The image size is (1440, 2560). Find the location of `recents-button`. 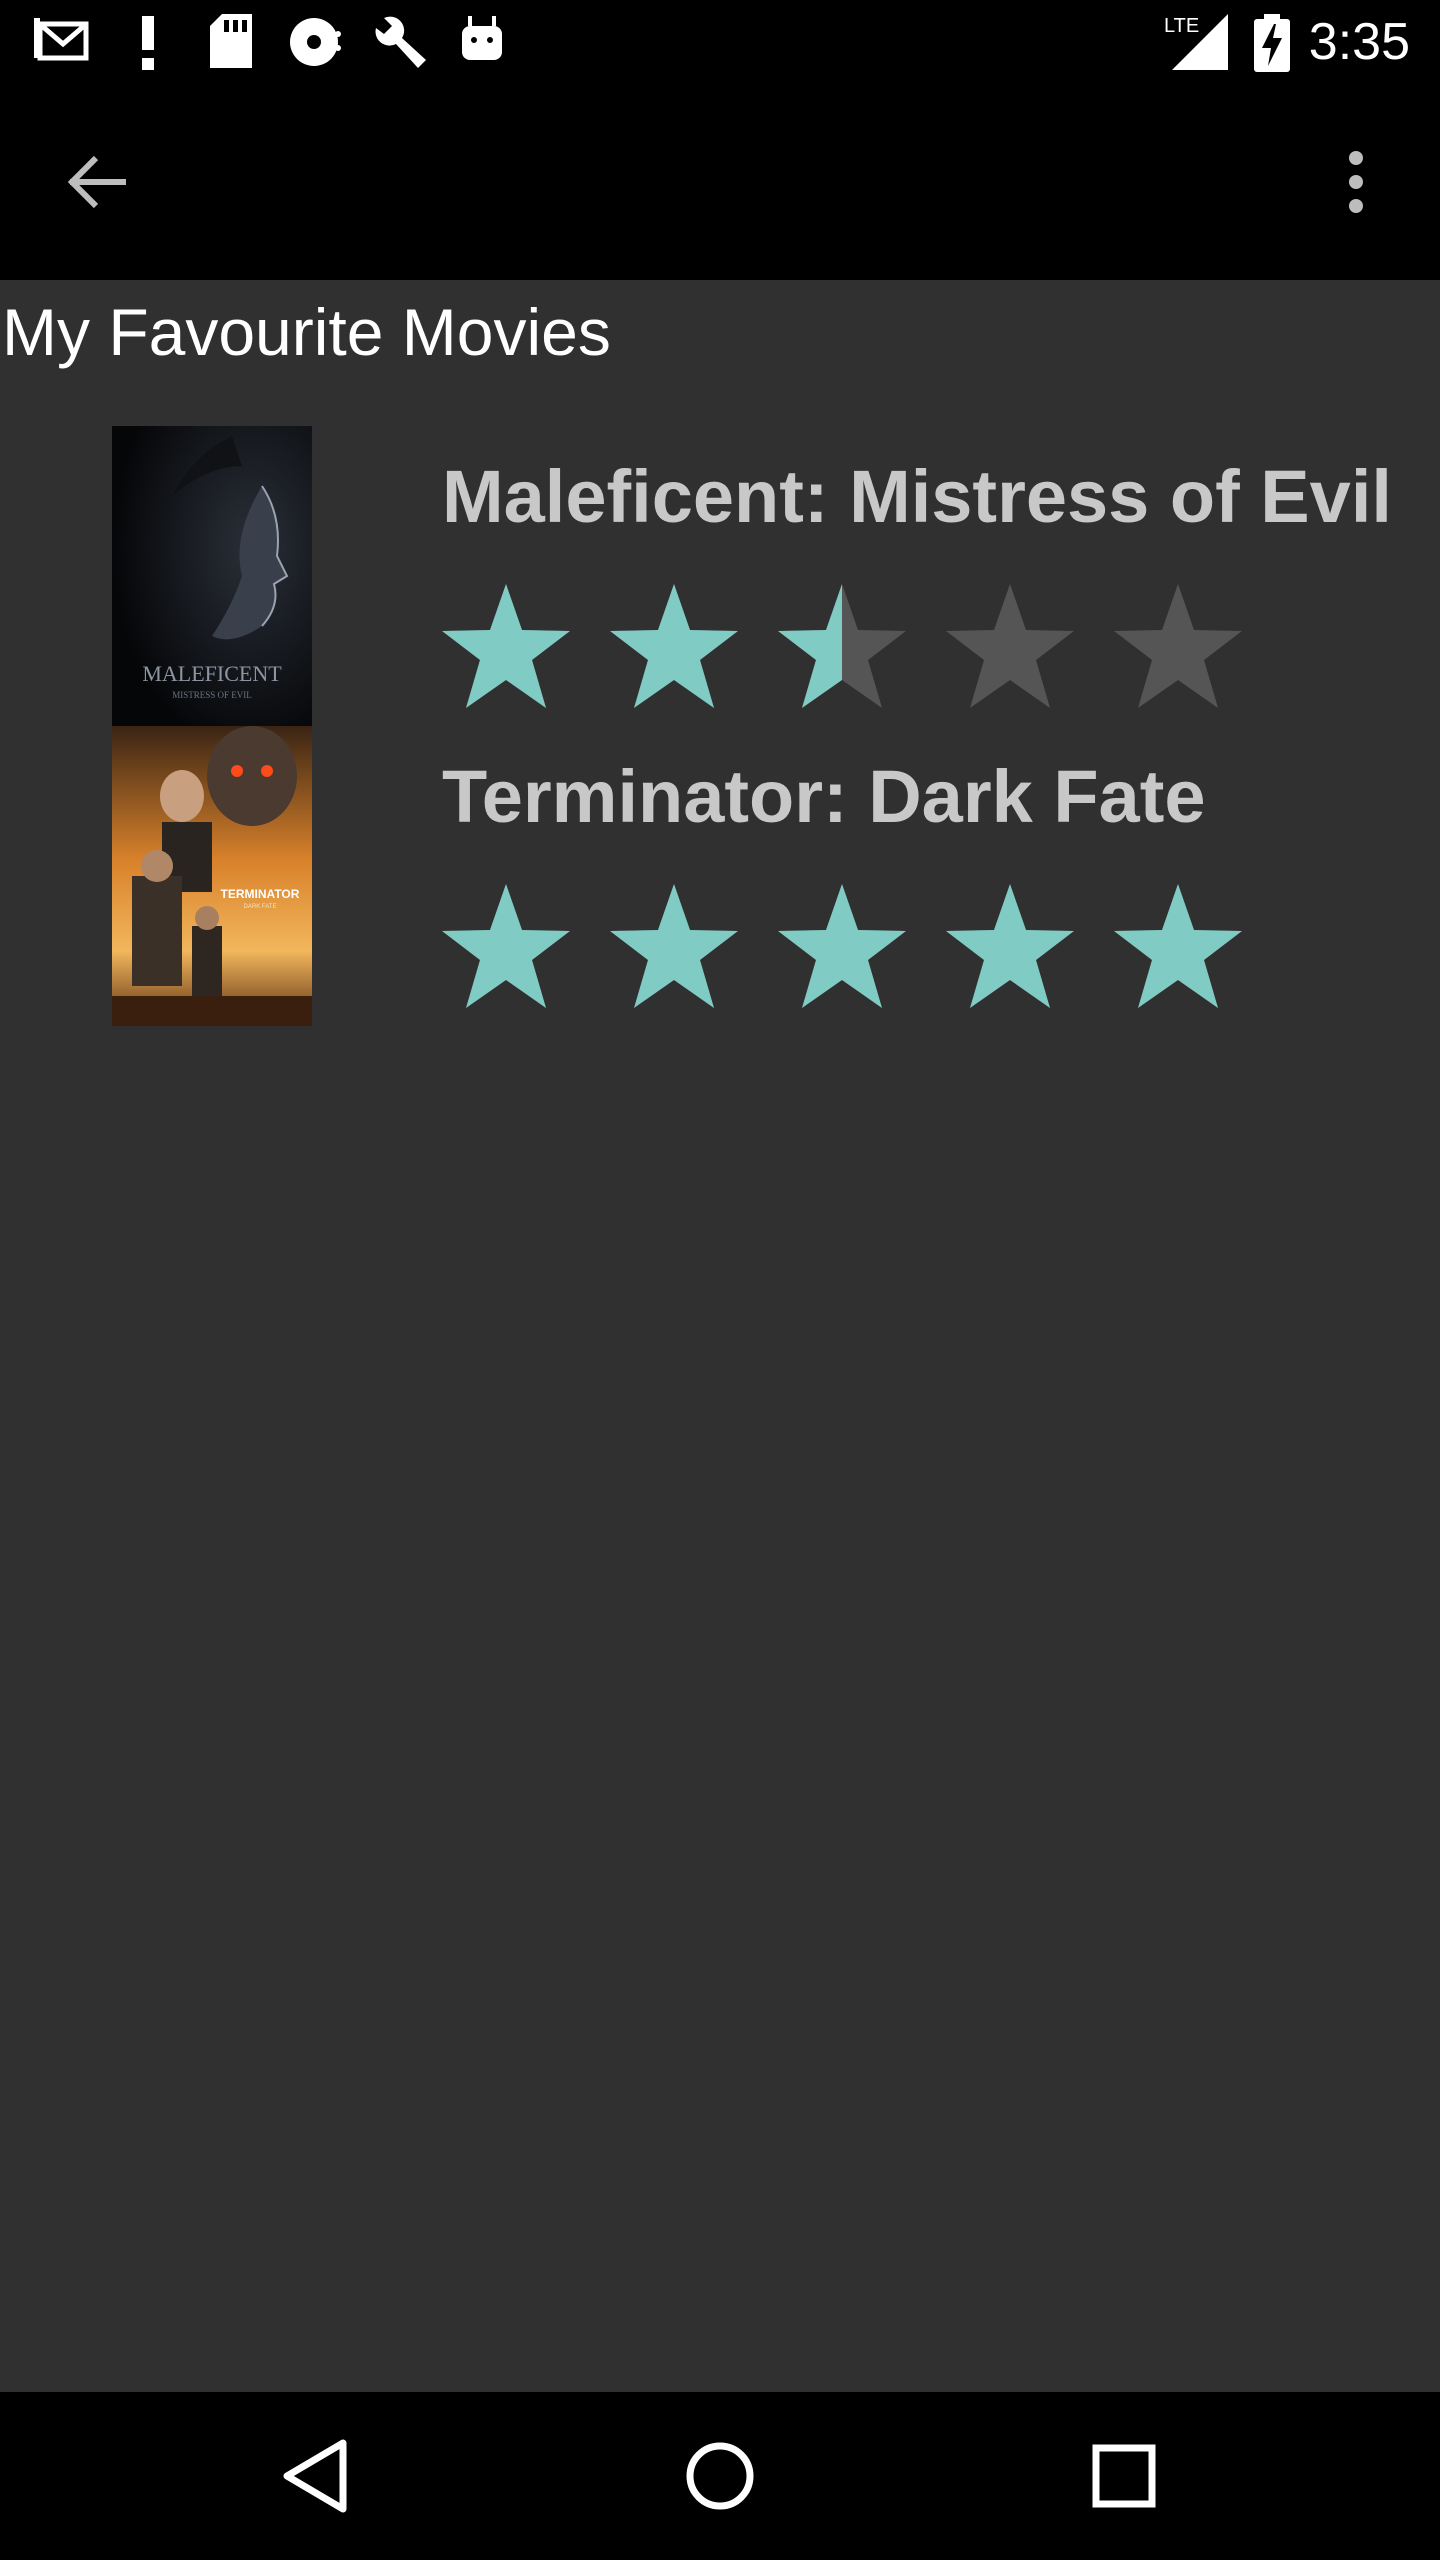

recents-button is located at coordinates (1124, 2476).